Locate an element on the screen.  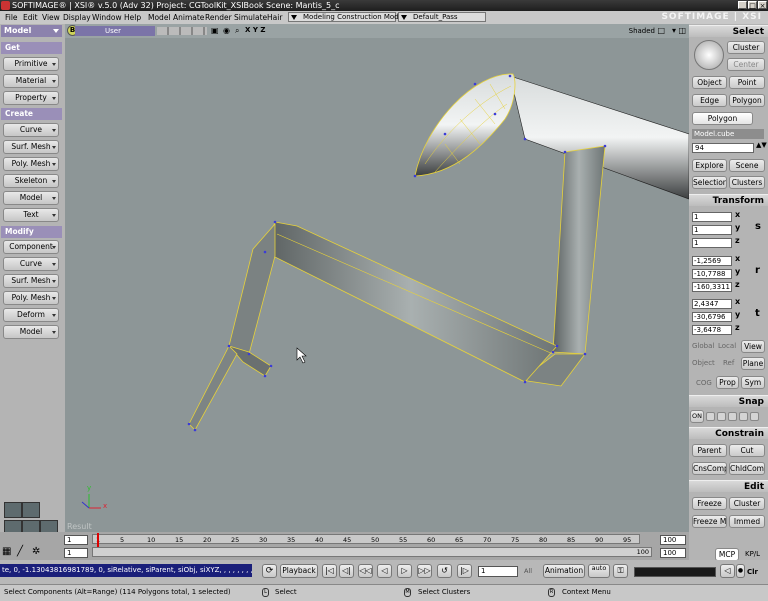
menu-model: Model is located at coordinates (159, 17).